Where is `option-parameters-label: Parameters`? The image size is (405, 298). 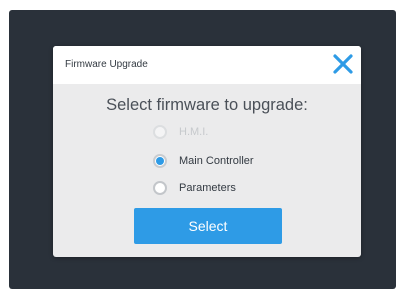
option-parameters-label: Parameters is located at coordinates (207, 188).